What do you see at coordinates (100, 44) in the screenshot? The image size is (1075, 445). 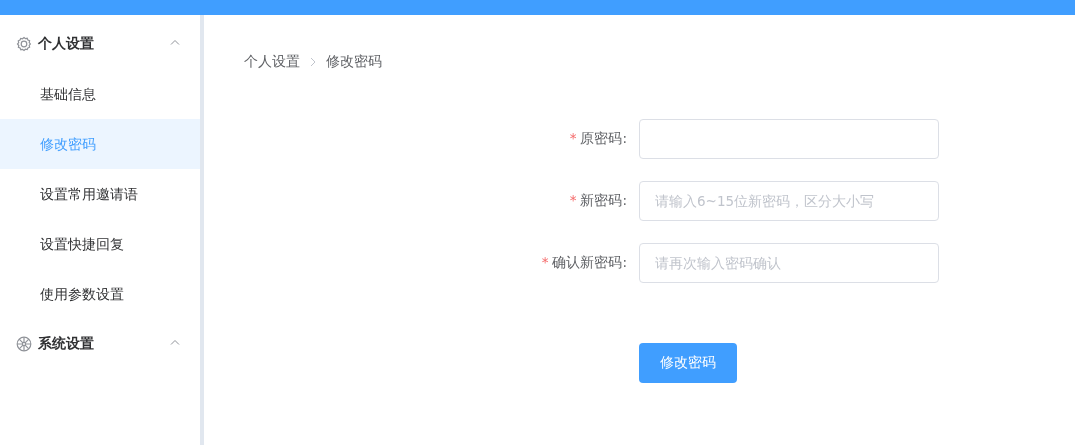 I see `menu-group-header: 个人设置` at bounding box center [100, 44].